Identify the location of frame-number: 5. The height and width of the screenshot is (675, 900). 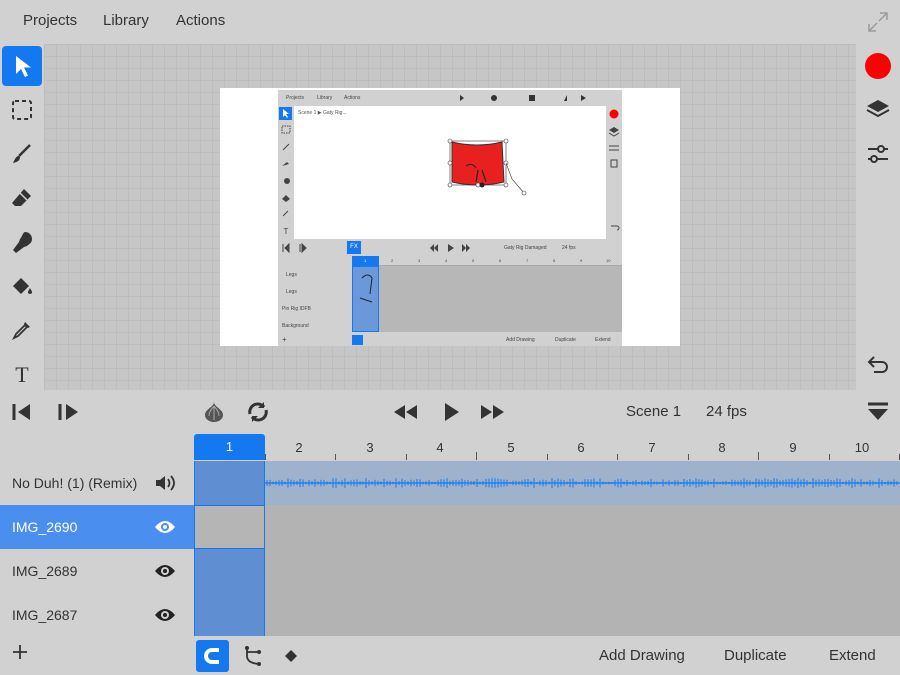
(511, 447).